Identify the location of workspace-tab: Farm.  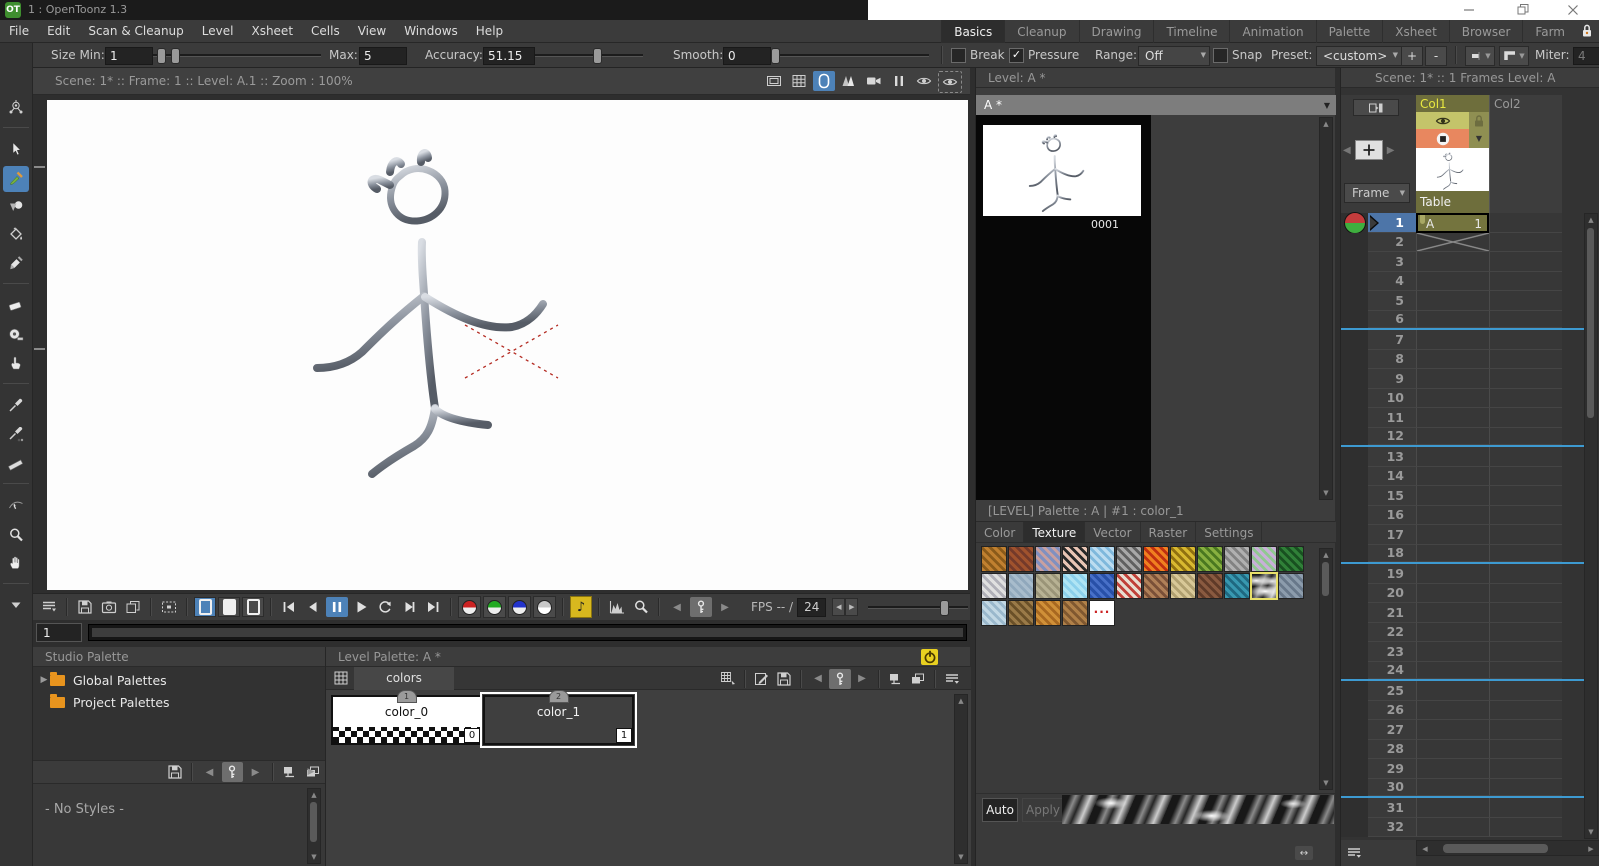
(1549, 31).